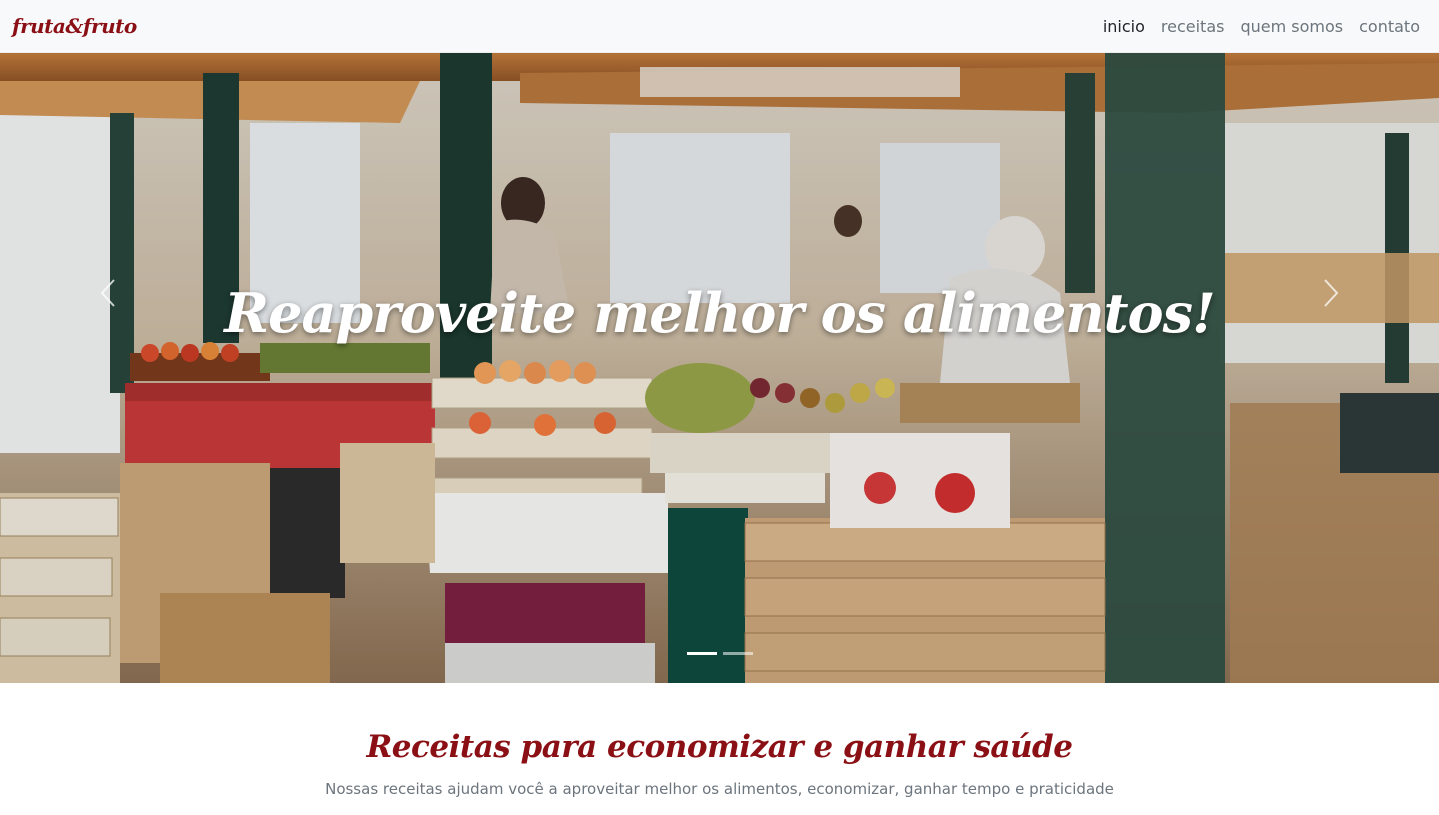 The image size is (1439, 815). I want to click on section-title: Receitas para economizar e ganhar saúde, so click(719, 747).